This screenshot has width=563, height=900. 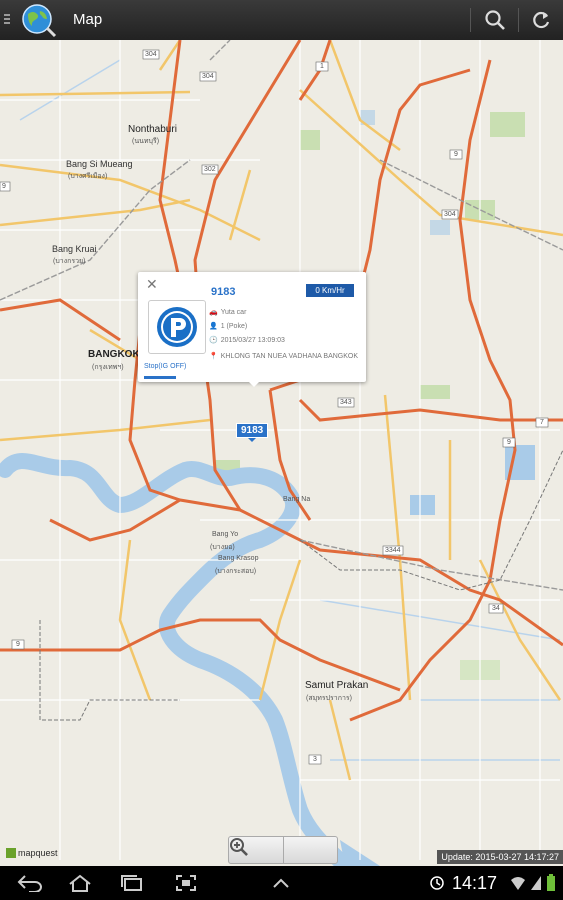 I want to click on driver-name: 1 (Poke), so click(x=234, y=326).